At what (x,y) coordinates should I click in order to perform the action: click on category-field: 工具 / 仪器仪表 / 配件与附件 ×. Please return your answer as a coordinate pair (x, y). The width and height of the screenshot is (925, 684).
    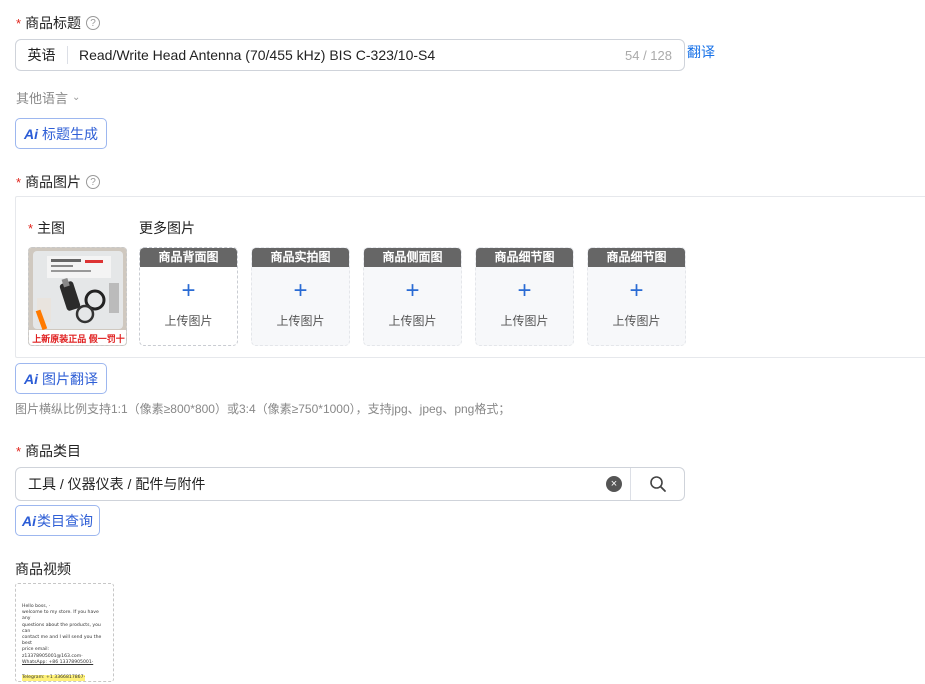
    Looking at the image, I should click on (350, 484).